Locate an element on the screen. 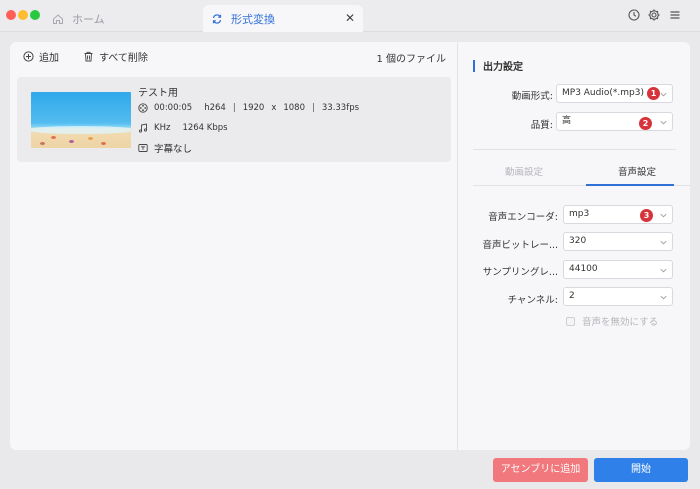 The height and width of the screenshot is (489, 700). divider is located at coordinates (574, 149).